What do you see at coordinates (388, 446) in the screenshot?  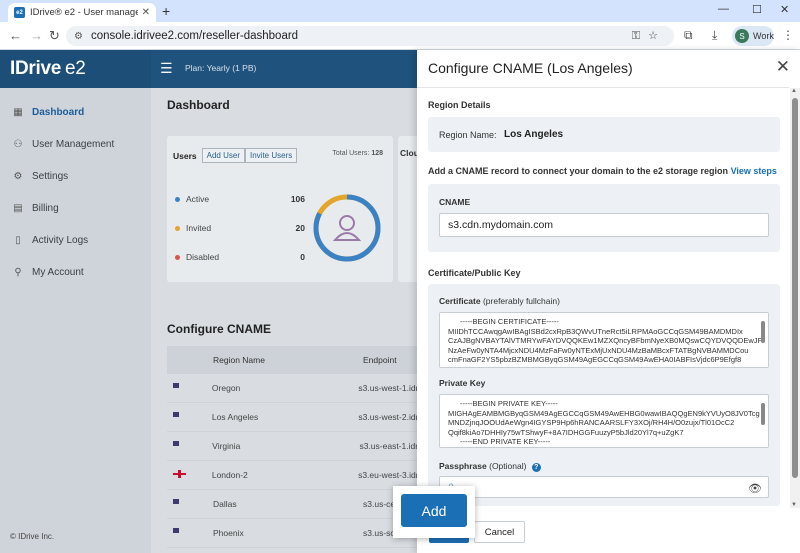 I see `endpoint-cell: s3.us-east-1.idr` at bounding box center [388, 446].